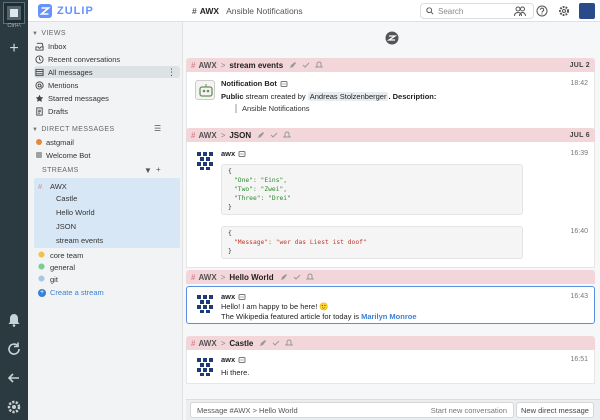 The height and width of the screenshot is (420, 600). What do you see at coordinates (579, 231) in the screenshot?
I see `message-time: 16:40` at bounding box center [579, 231].